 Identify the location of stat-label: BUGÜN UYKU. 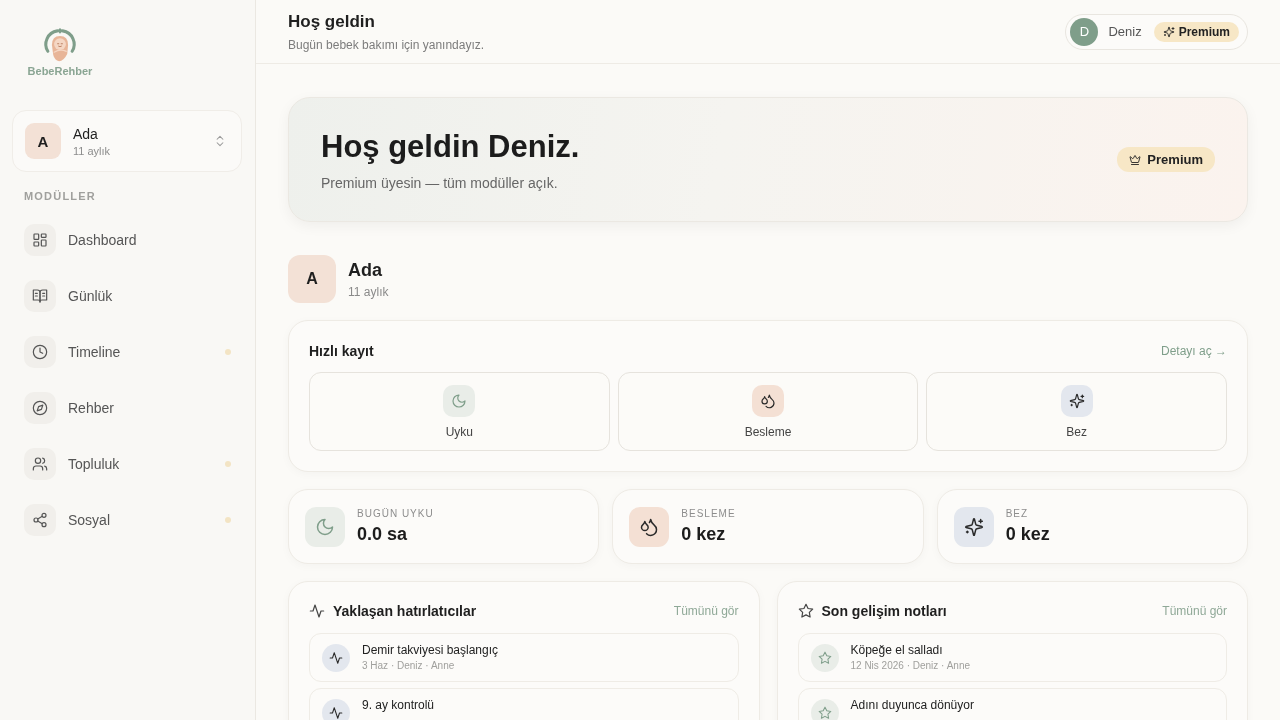
(395, 513).